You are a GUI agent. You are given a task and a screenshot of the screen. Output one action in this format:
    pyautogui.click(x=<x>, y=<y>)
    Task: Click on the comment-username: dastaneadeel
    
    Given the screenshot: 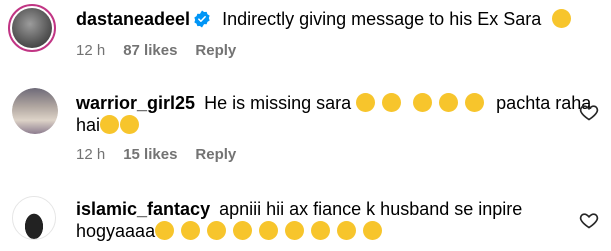 What is the action you would take?
    pyautogui.click(x=133, y=19)
    